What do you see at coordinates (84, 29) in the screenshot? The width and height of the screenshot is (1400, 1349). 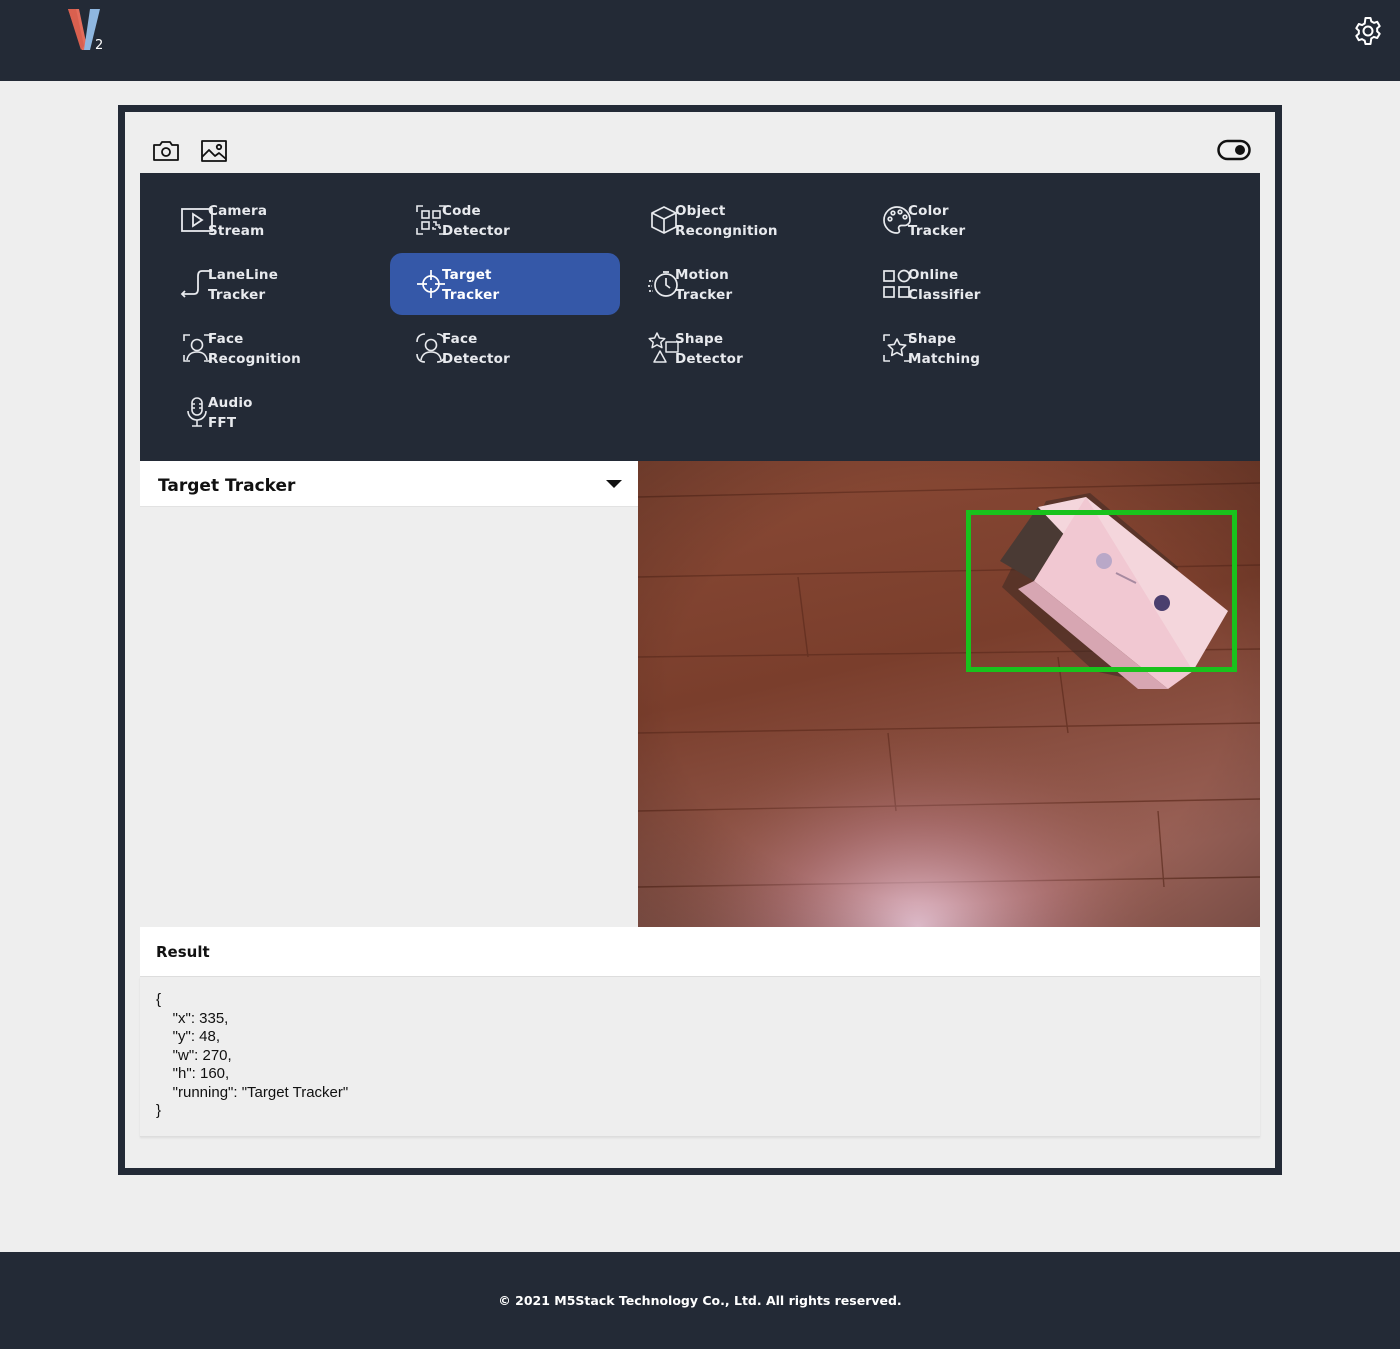 I see `logo-icon` at bounding box center [84, 29].